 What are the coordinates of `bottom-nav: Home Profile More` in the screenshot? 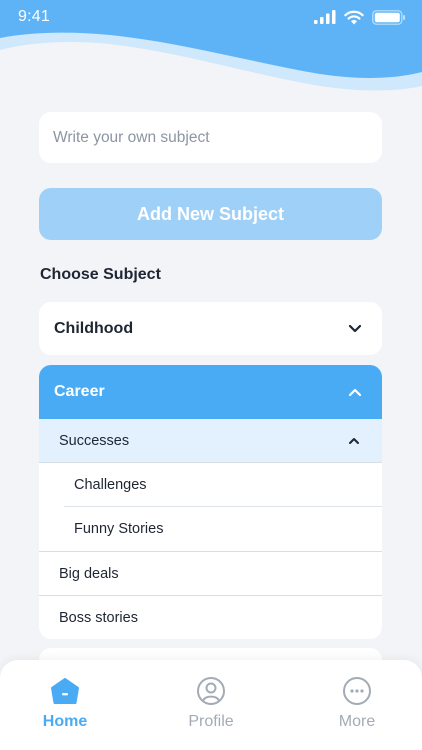 It's located at (211, 705).